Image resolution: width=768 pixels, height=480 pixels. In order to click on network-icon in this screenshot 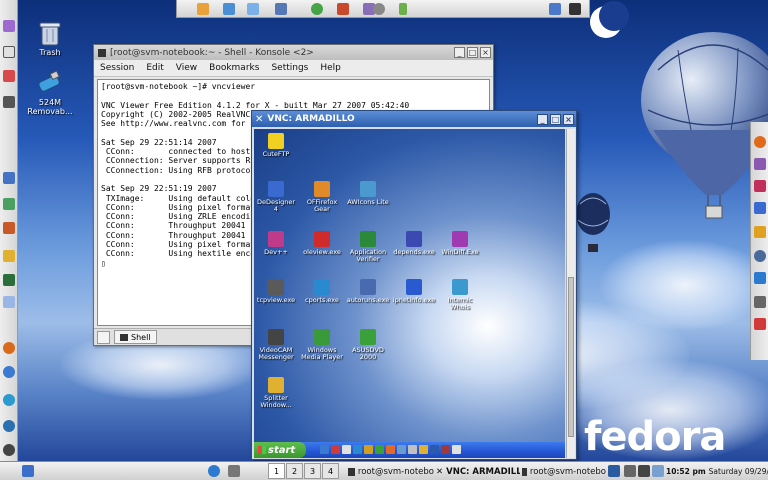, I will do `click(658, 471)`.